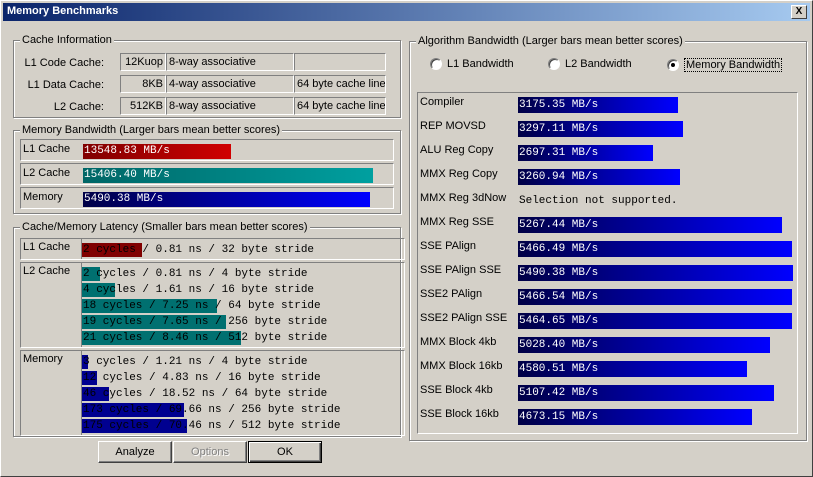  What do you see at coordinates (199, 290) in the screenshot?
I see `latency-text: 4 cycles / 1.61 ns / 16 byte stride` at bounding box center [199, 290].